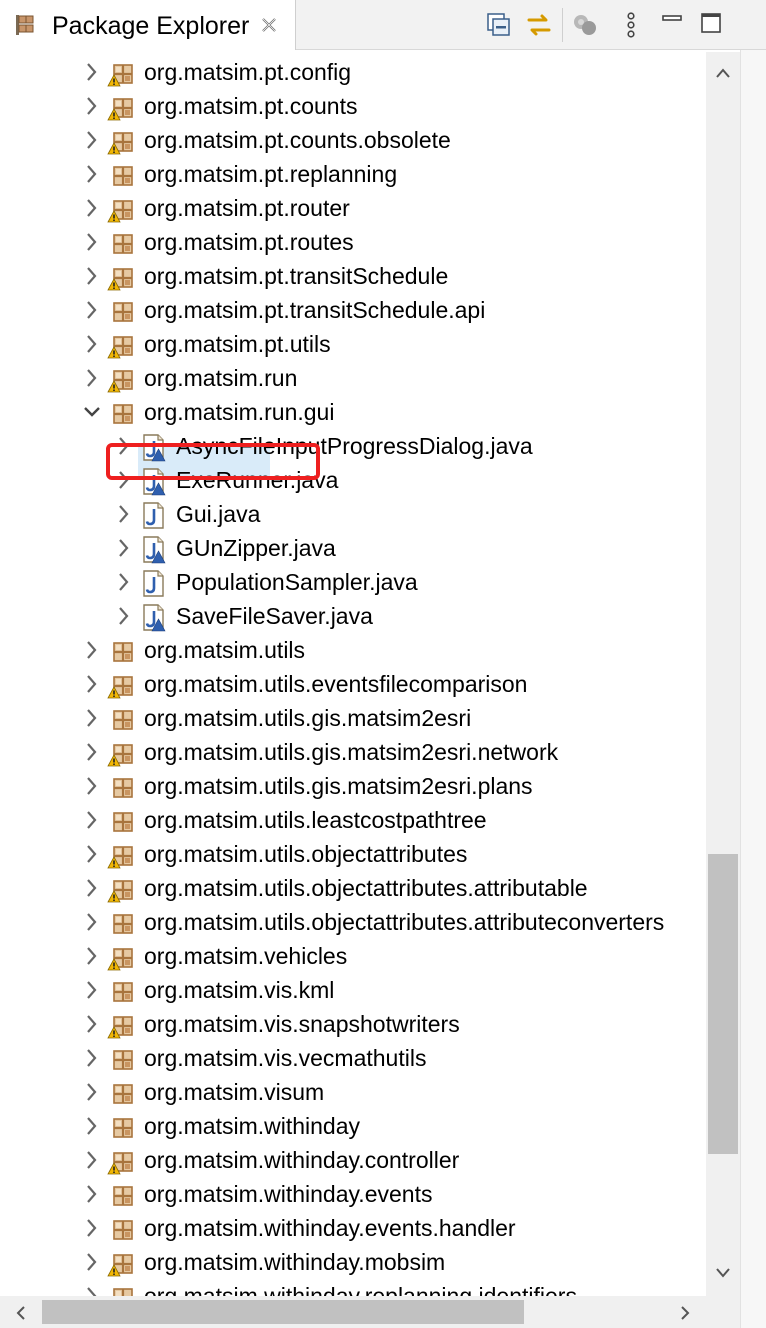 Image resolution: width=766 pixels, height=1328 pixels. Describe the element at coordinates (353, 1126) in the screenshot. I see `tree-item-package: org.matsim.withinday` at that location.